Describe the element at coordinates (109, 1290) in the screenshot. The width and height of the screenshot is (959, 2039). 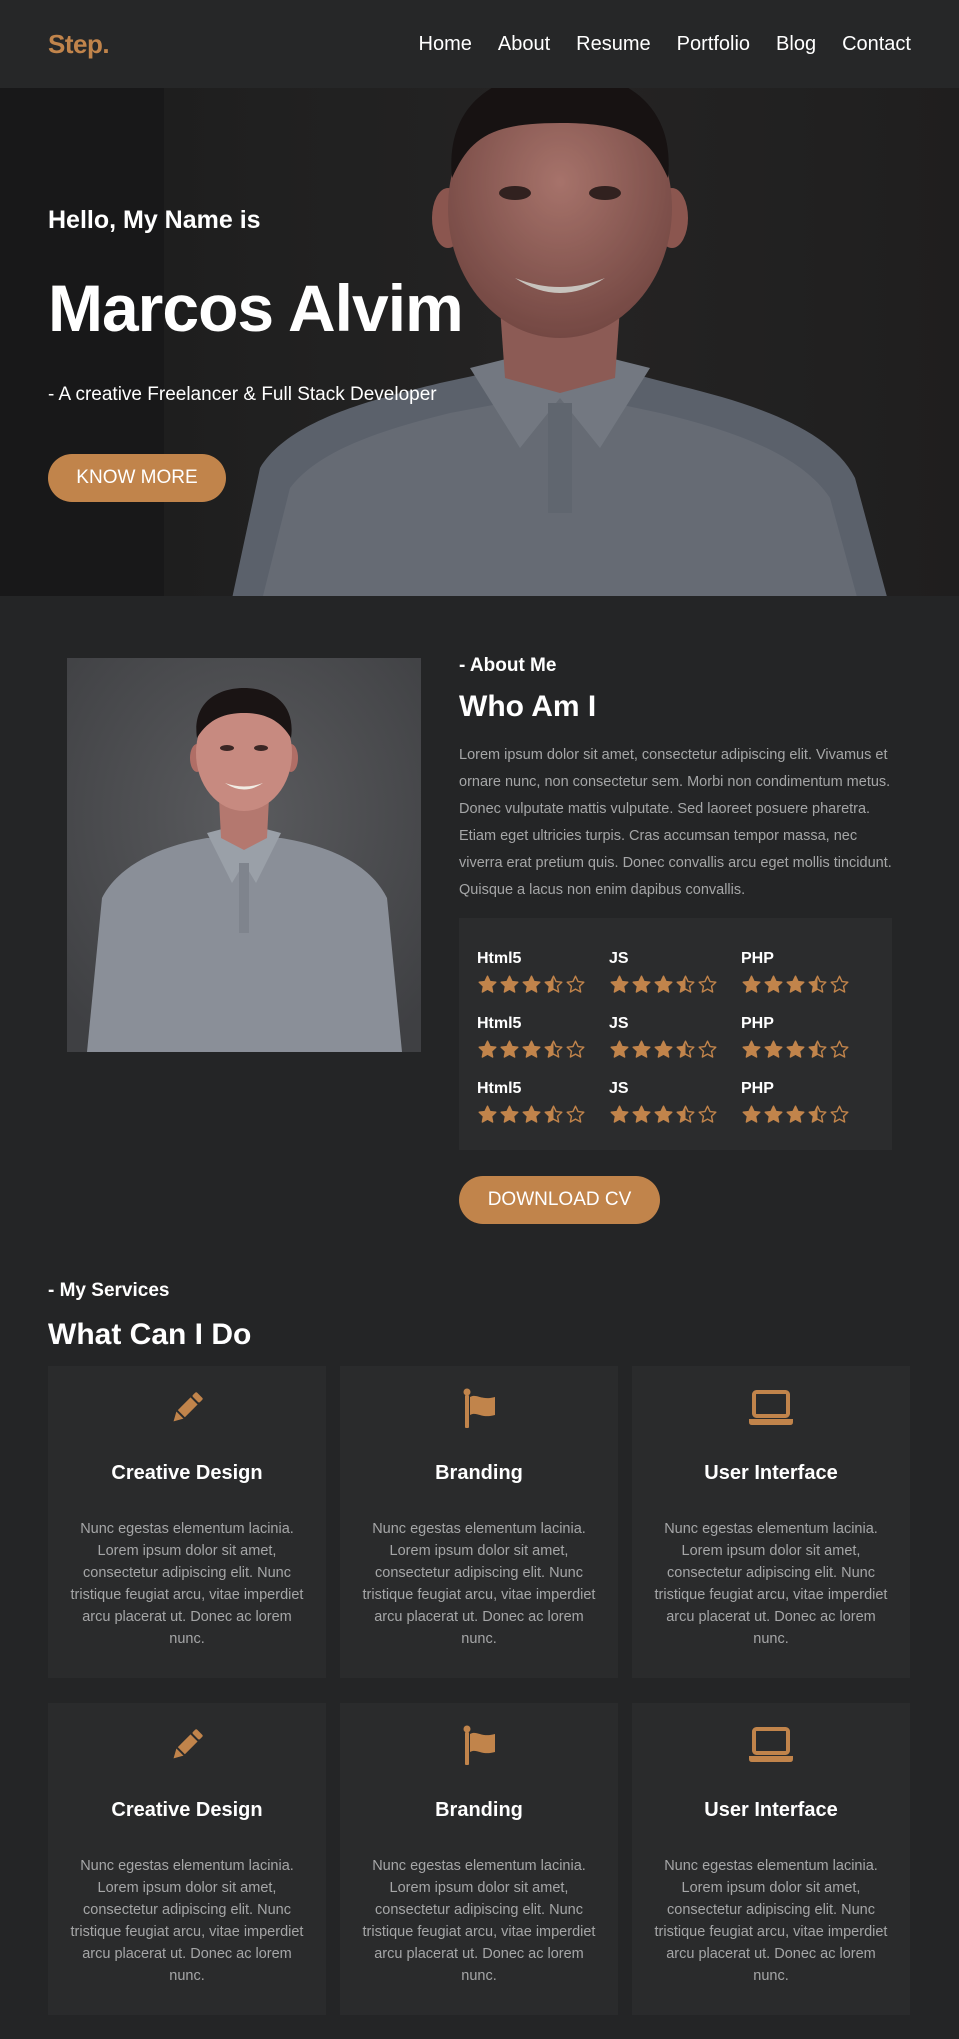
I see `services-kicker: - My Services` at that location.